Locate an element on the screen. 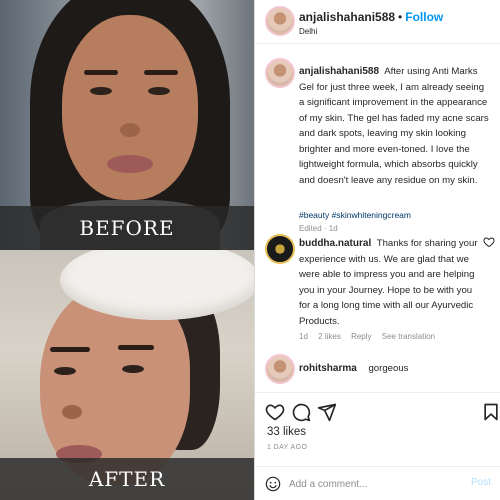 Image resolution: width=500 pixels, height=500 pixels. like-comment-heart-icon is located at coordinates (489, 242).